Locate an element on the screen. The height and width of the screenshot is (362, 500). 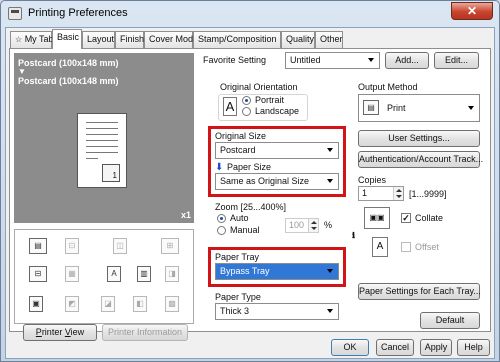
output-method-dropdown: ▤ Print is located at coordinates (419, 108).